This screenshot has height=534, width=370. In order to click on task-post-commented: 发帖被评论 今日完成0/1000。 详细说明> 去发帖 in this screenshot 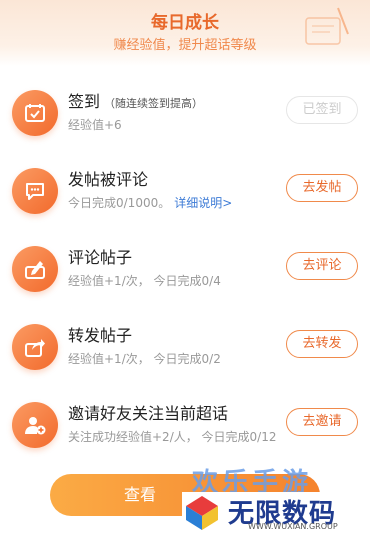, I will do `click(185, 194)`.